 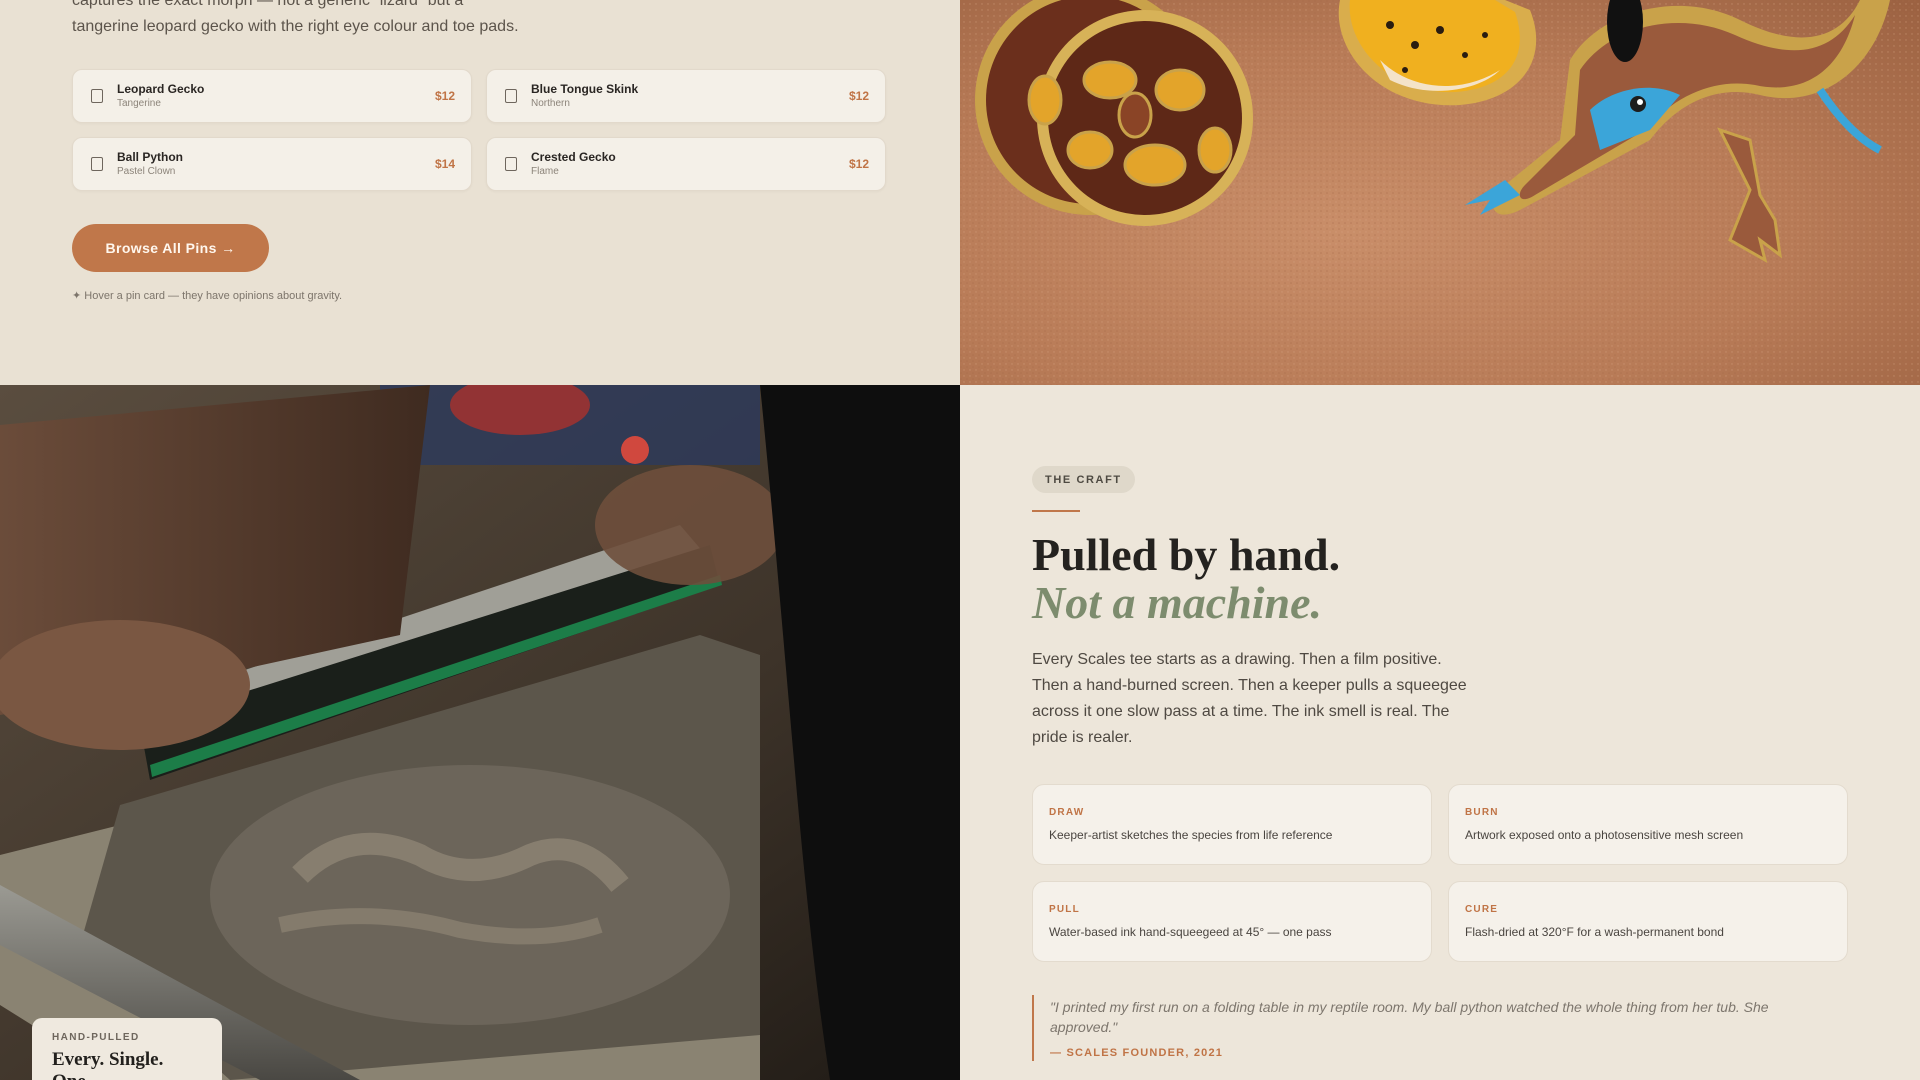 I want to click on pin-card-ball-python: Ball Python Pastel Clown $14, so click(x=272, y=164).